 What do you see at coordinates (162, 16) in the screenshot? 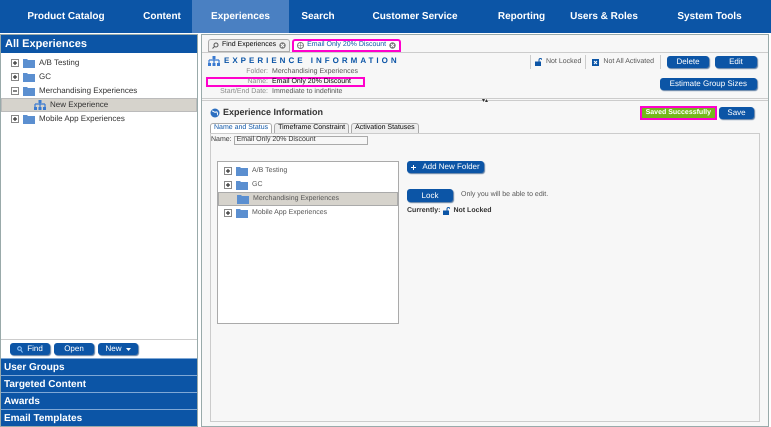
I see `nav-tab: Content` at bounding box center [162, 16].